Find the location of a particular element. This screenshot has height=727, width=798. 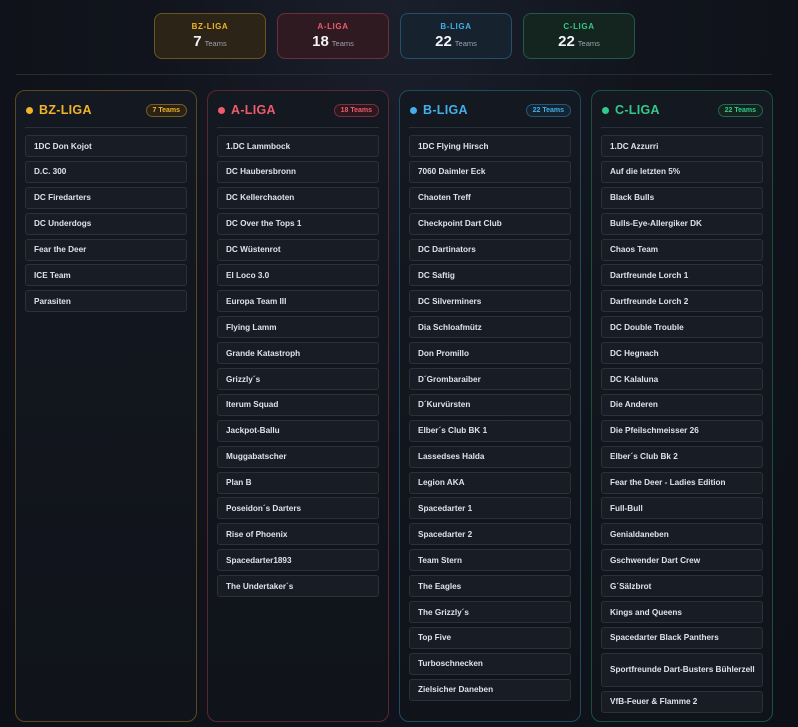

summary-count: 18 is located at coordinates (320, 41).